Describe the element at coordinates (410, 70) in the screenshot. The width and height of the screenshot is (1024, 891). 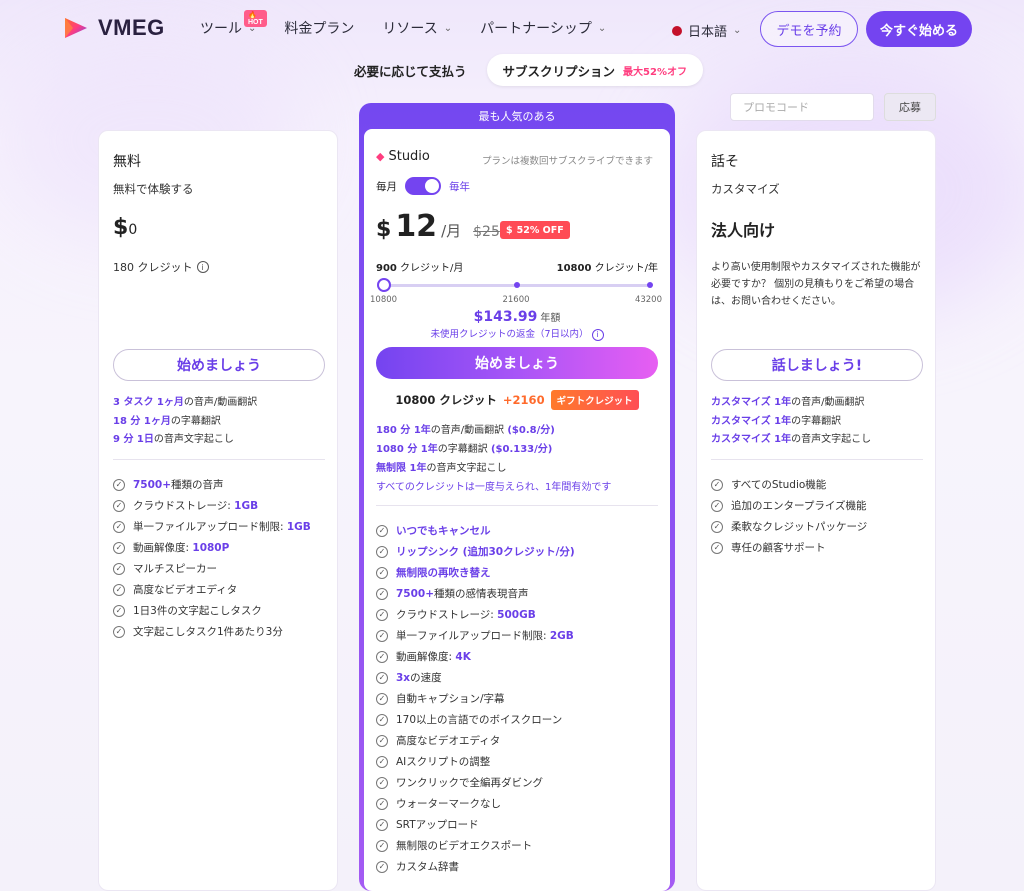
I see `tab-pay-as-you-go: 必要に応じて支払う` at that location.